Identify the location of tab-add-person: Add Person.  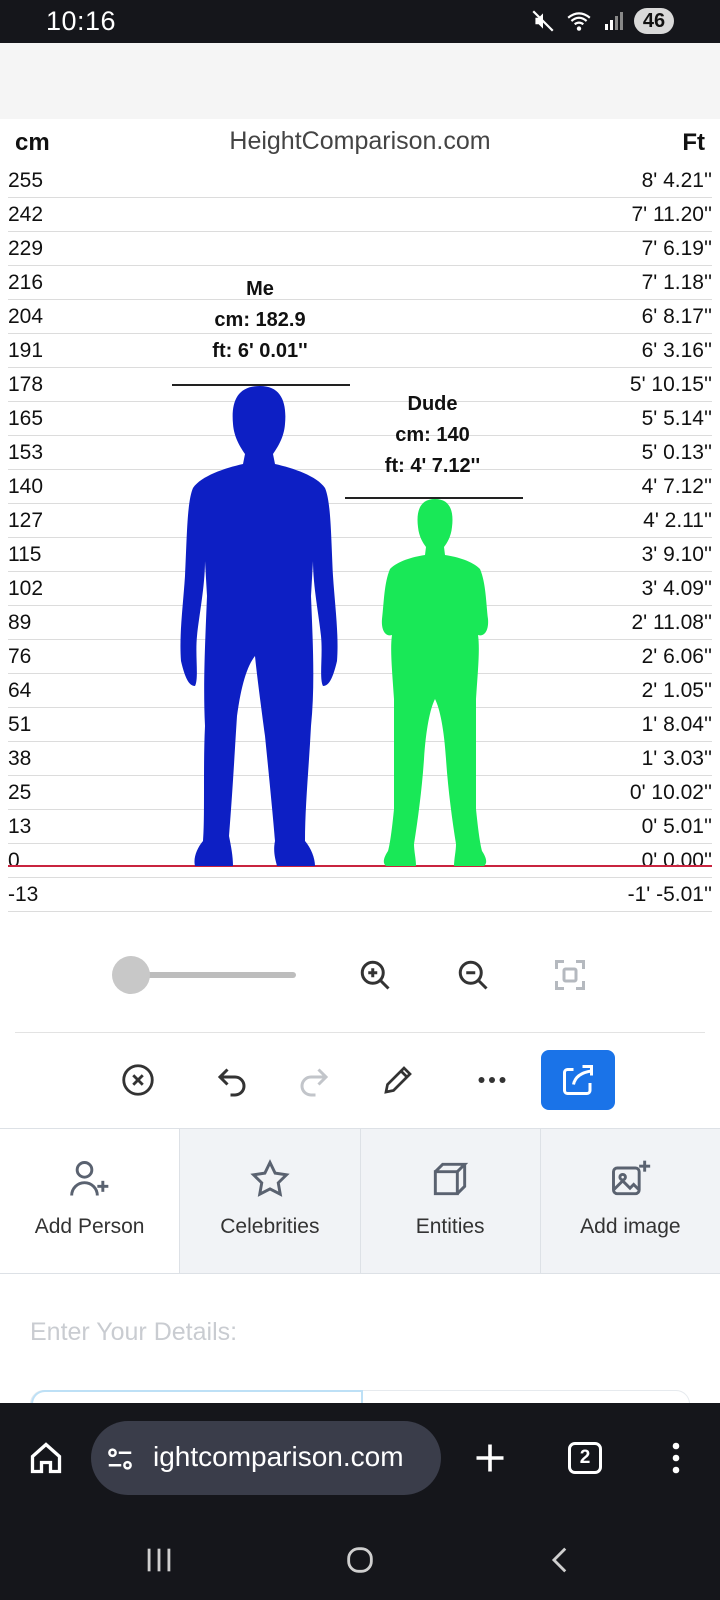
(90, 1201).